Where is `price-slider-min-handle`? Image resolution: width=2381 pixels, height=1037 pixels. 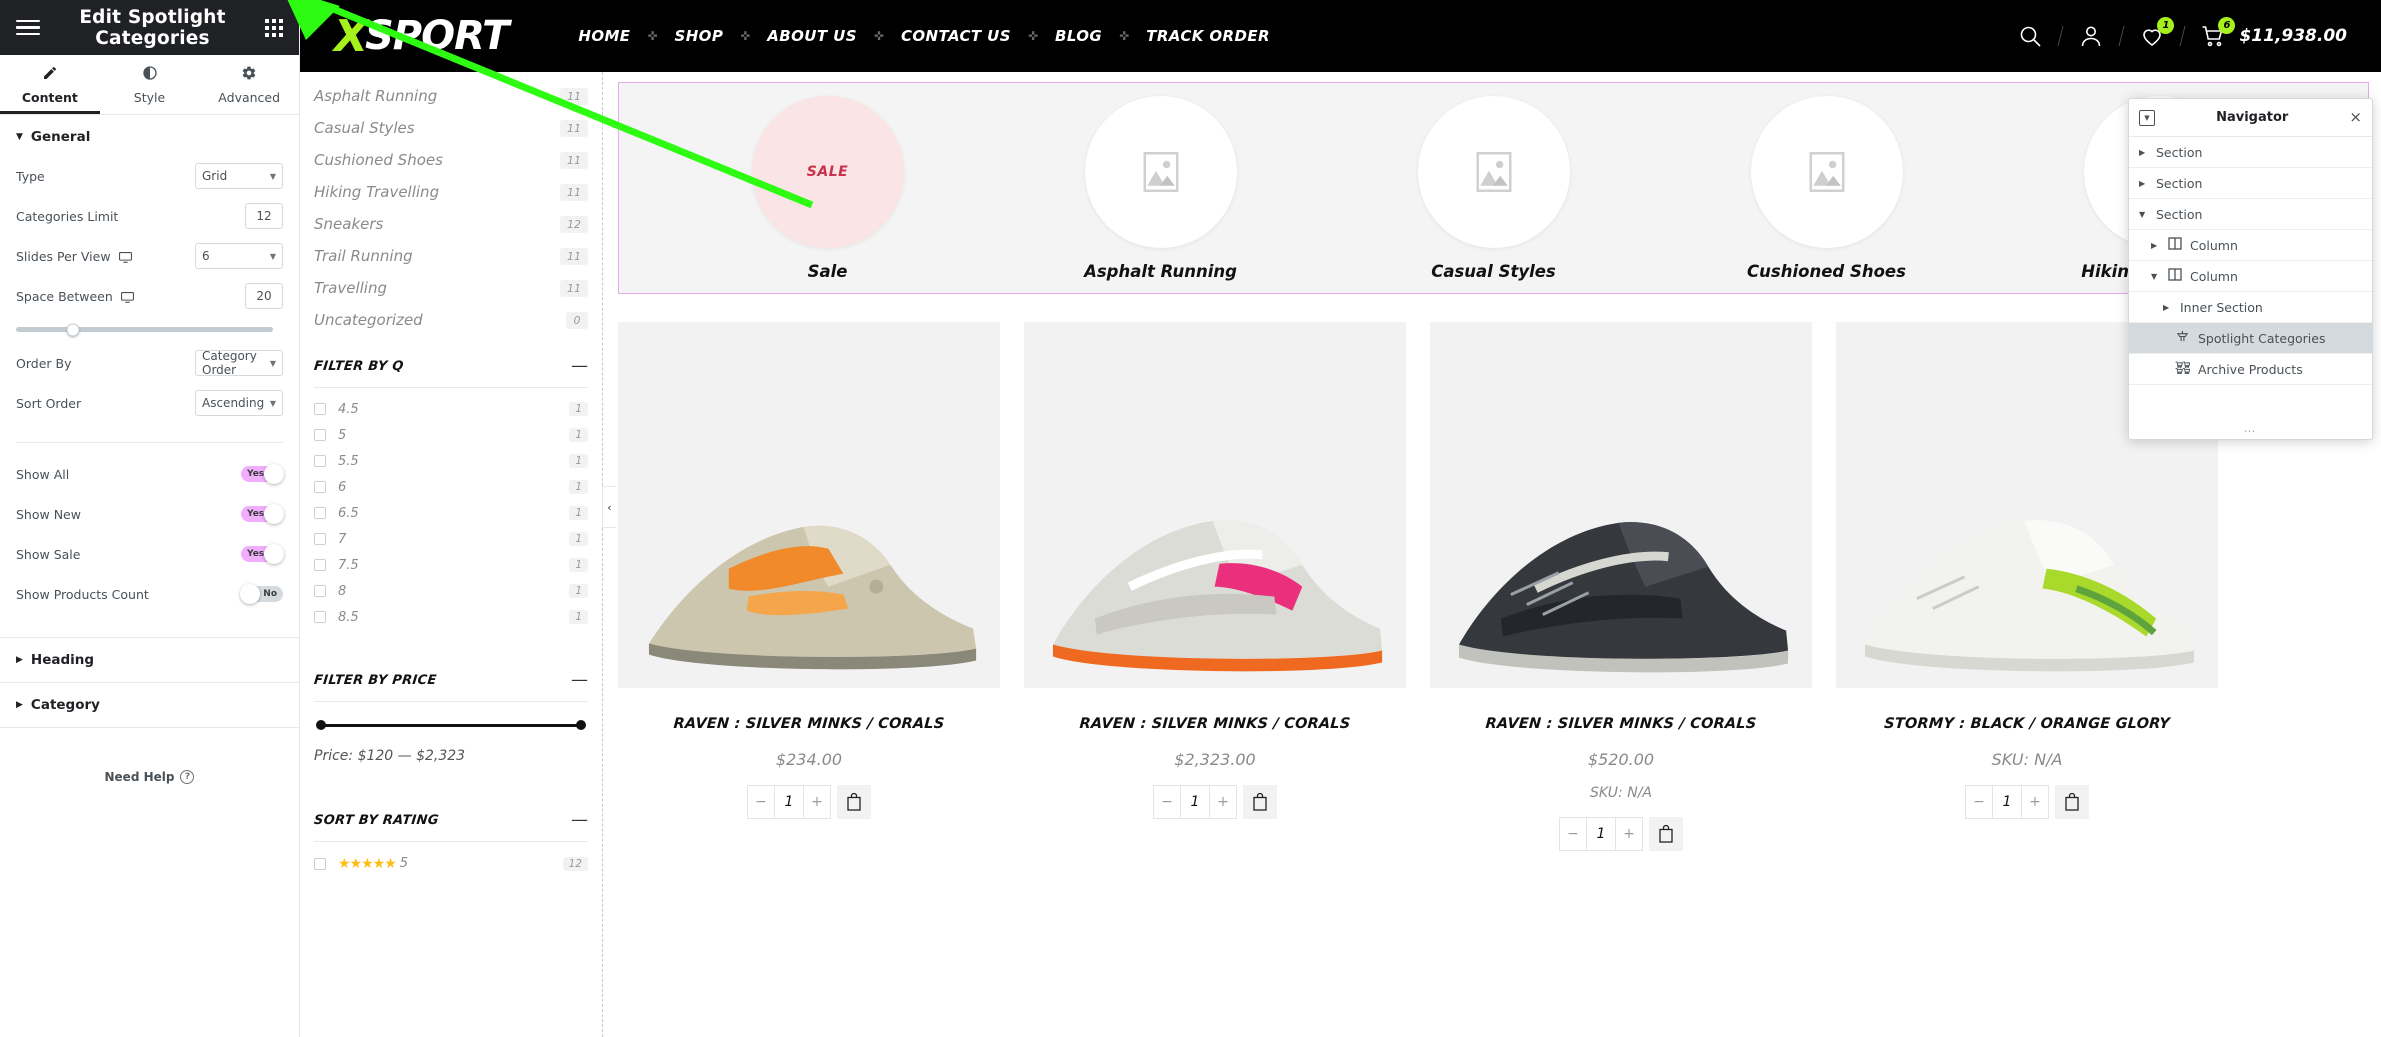
price-slider-min-handle is located at coordinates (321, 725).